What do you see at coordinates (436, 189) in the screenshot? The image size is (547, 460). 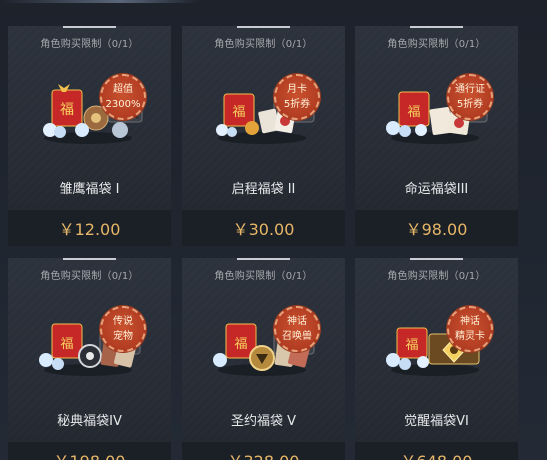 I see `pack-name: 命运福袋III` at bounding box center [436, 189].